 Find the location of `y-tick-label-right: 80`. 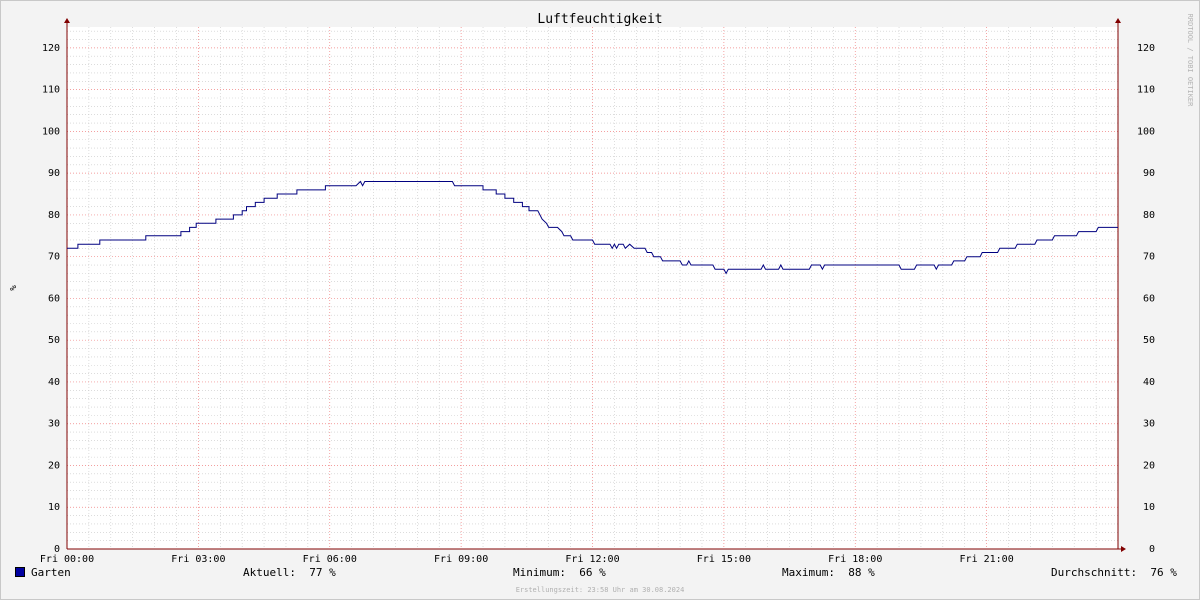

y-tick-label-right: 80 is located at coordinates (1149, 215).